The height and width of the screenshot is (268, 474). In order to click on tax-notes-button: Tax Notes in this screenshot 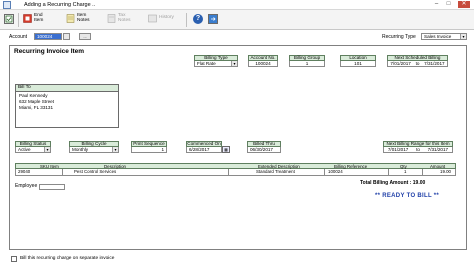, I will do `click(119, 20)`.